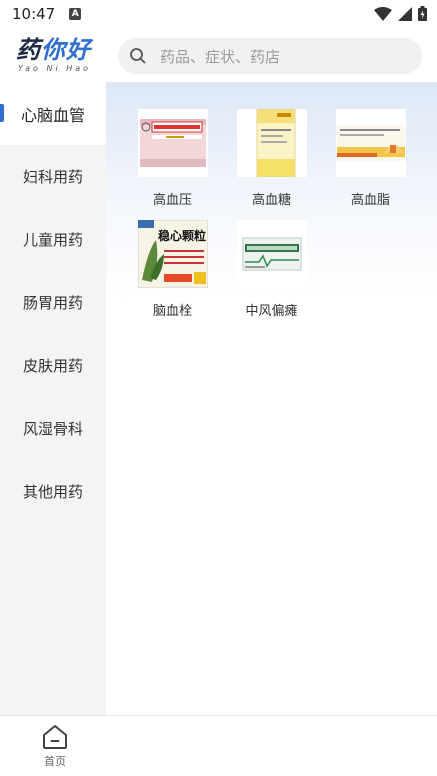 The width and height of the screenshot is (437, 776). I want to click on subcategory-thrombosis: 稳心颗粒 脑血栓, so click(172, 275).